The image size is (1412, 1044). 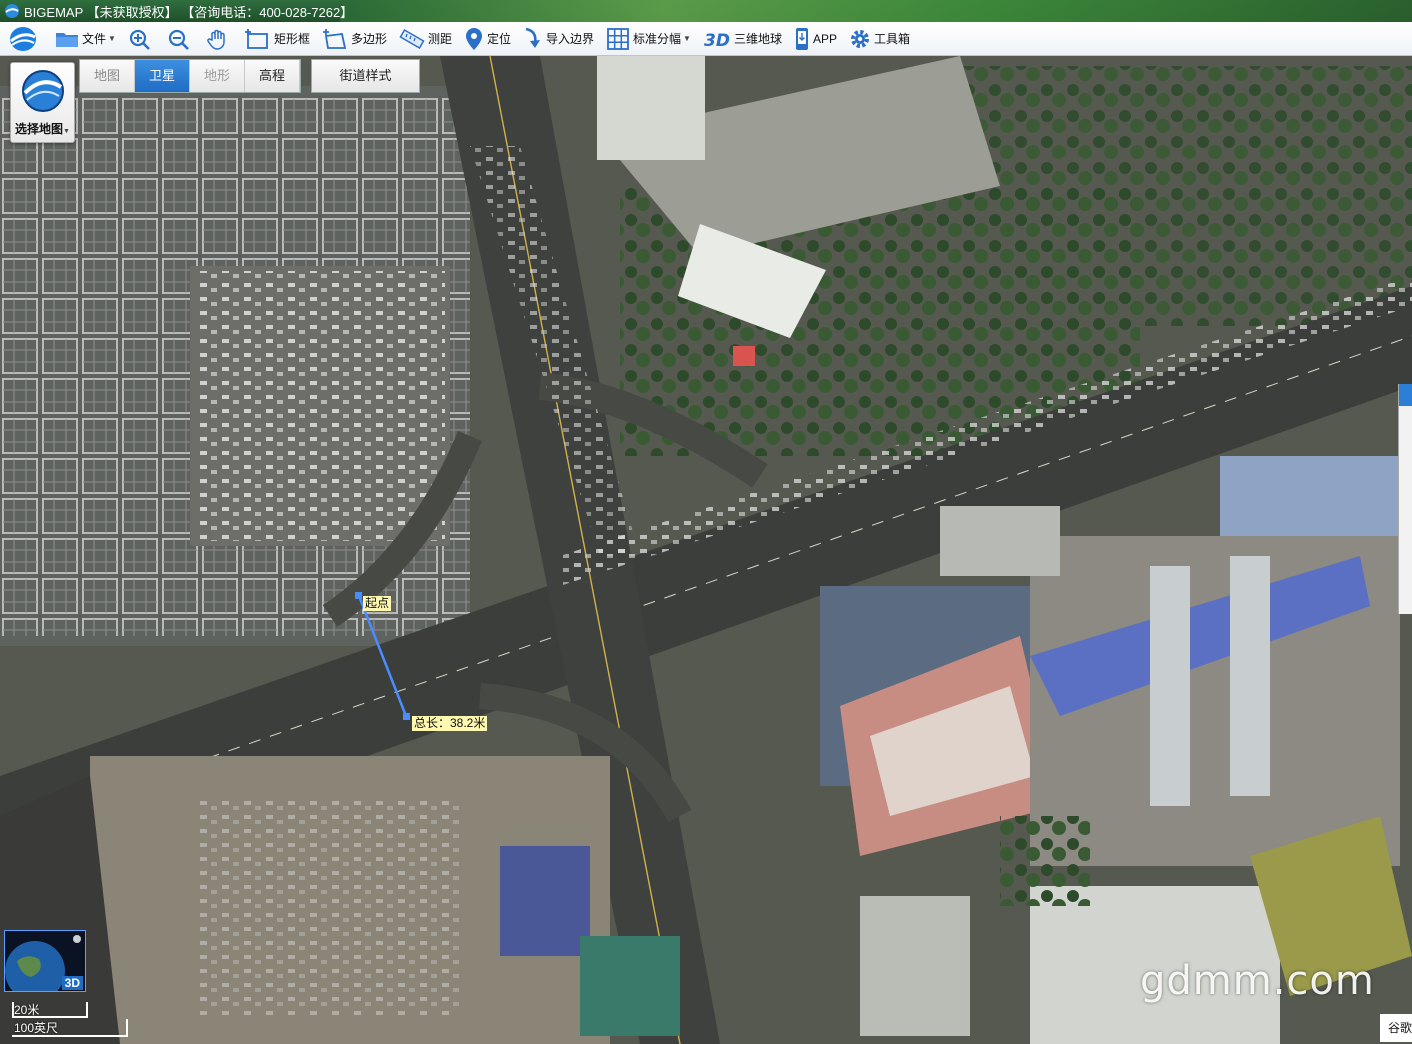 What do you see at coordinates (42, 91) in the screenshot?
I see `globe-icon` at bounding box center [42, 91].